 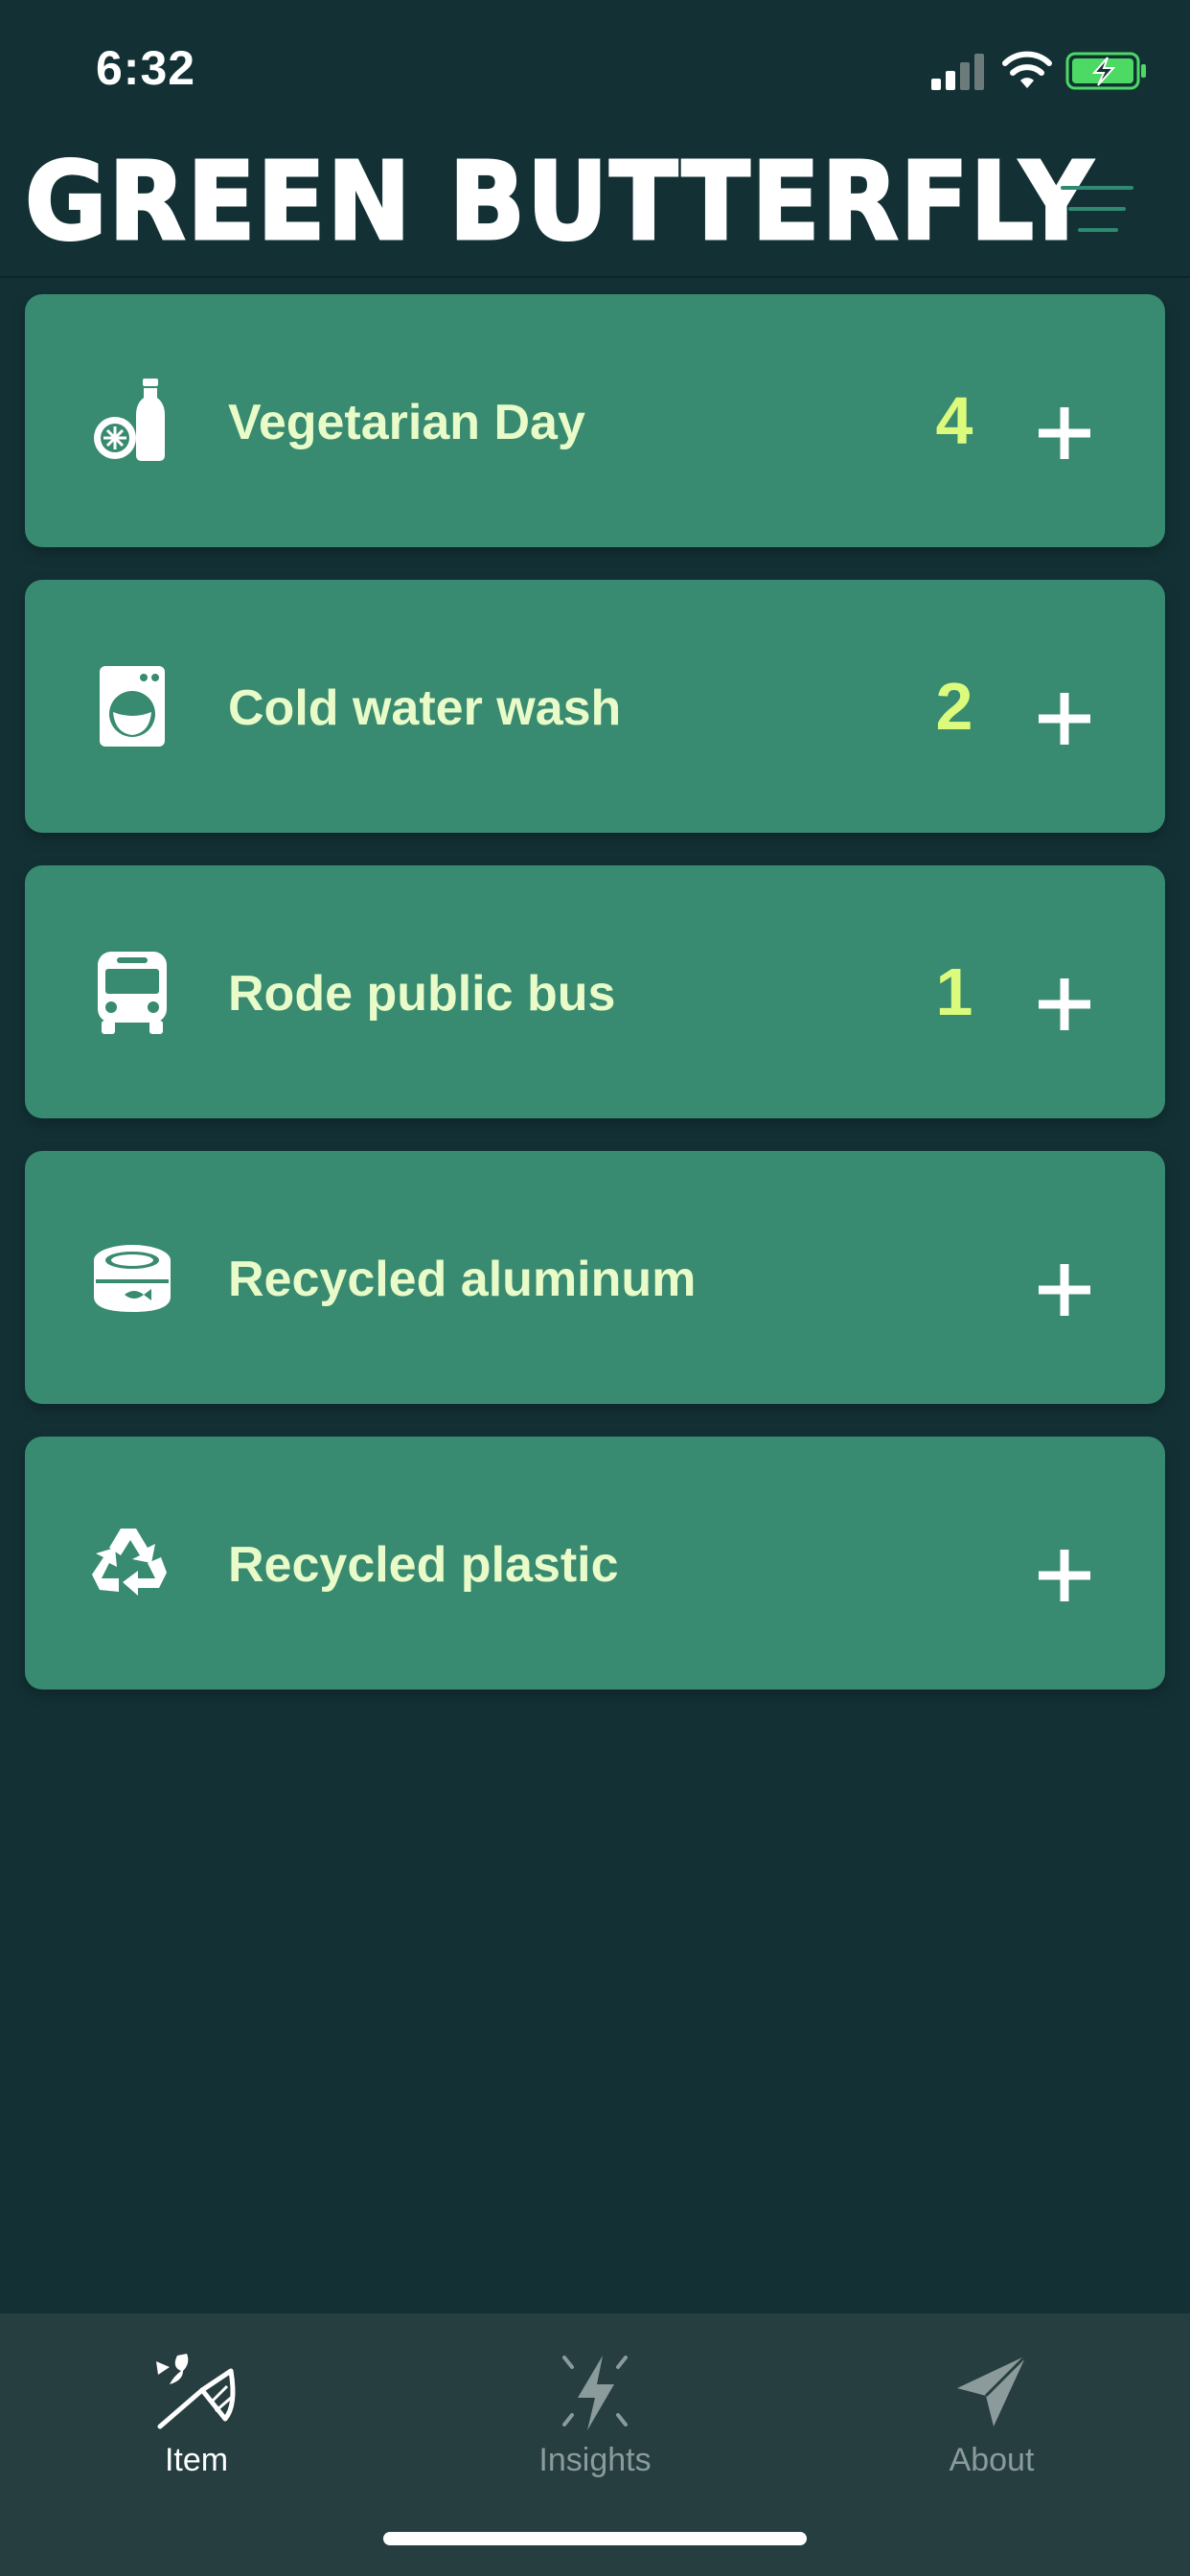 What do you see at coordinates (132, 706) in the screenshot?
I see `washing-machine-icon` at bounding box center [132, 706].